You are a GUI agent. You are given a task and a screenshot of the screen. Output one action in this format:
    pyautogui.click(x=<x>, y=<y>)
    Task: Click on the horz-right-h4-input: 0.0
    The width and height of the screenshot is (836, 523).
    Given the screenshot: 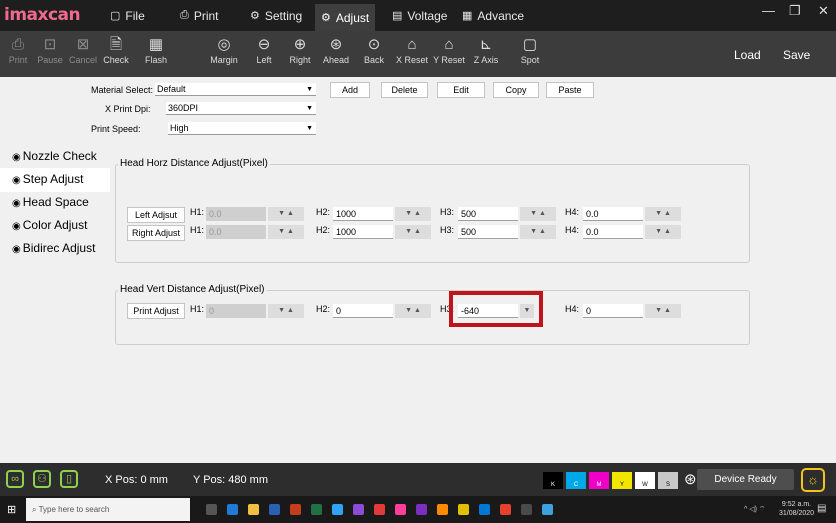 What is the action you would take?
    pyautogui.click(x=613, y=232)
    